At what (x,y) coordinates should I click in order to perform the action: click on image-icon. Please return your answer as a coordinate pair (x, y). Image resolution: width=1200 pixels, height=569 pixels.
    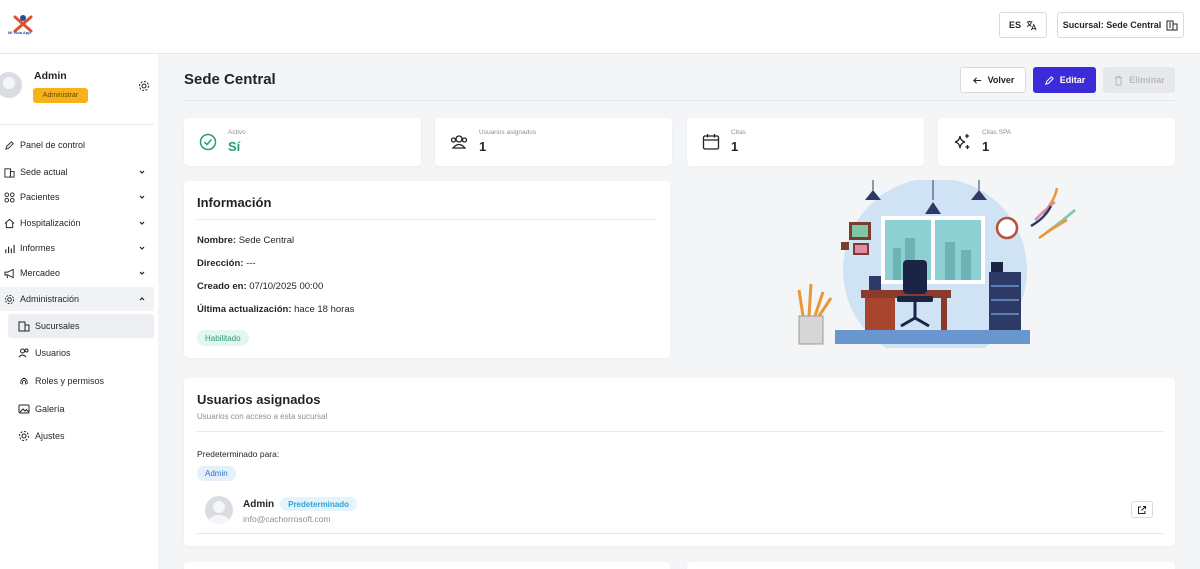
    Looking at the image, I should click on (24, 409).